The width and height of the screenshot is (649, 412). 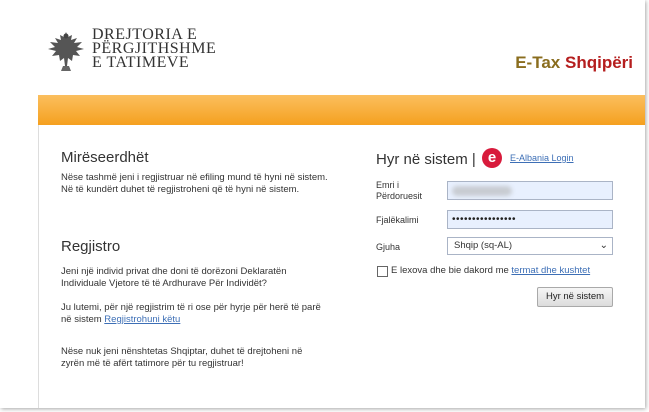 I want to click on terms-link: termat dhe kushtet, so click(x=550, y=270).